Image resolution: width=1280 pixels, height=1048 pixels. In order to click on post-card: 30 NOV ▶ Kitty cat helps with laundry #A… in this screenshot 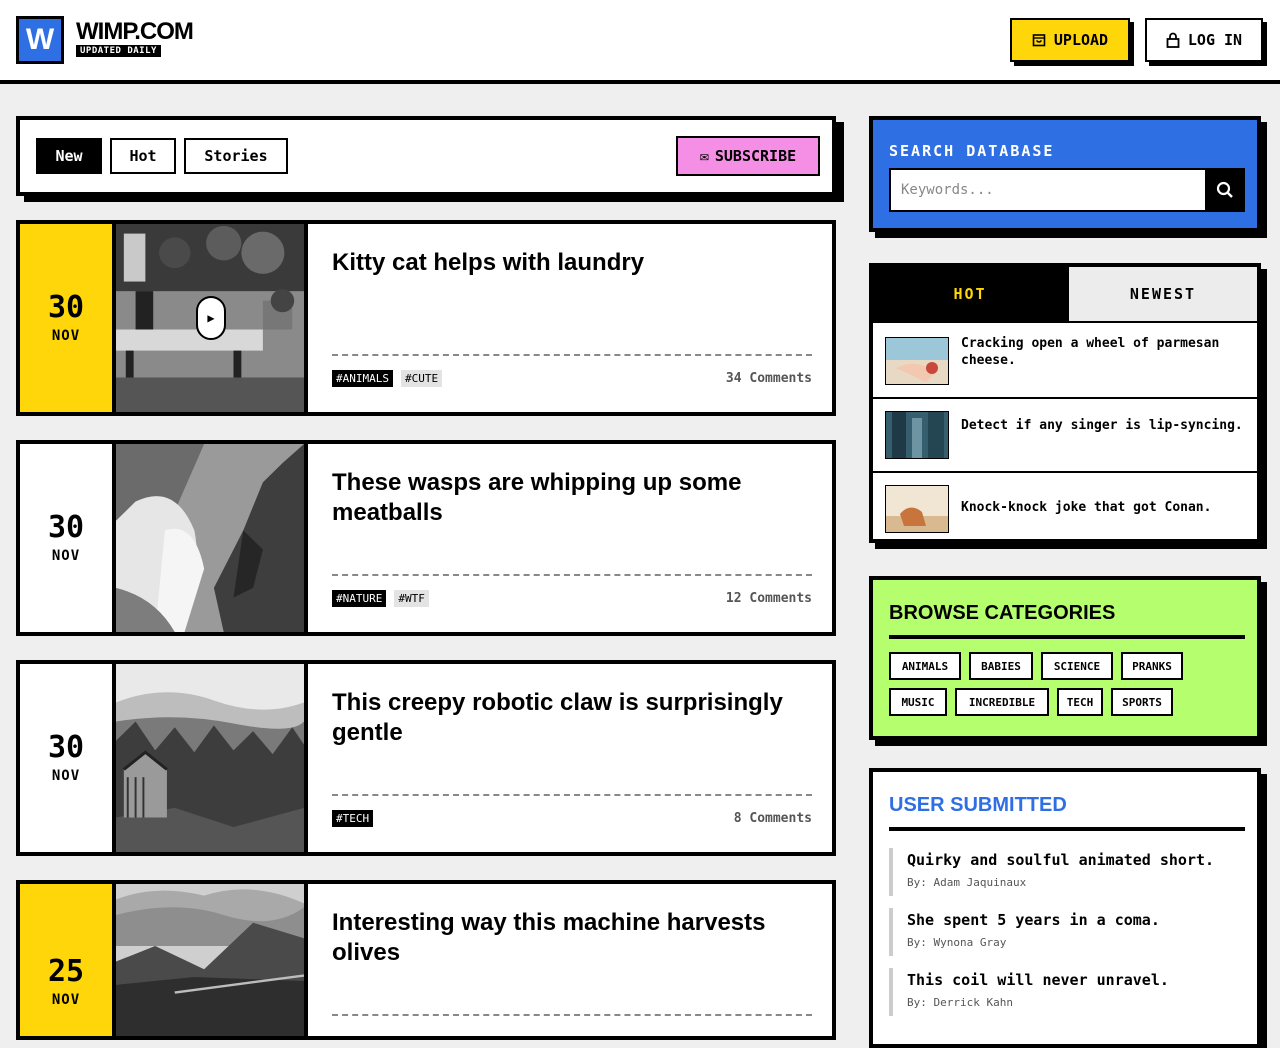, I will do `click(426, 318)`.